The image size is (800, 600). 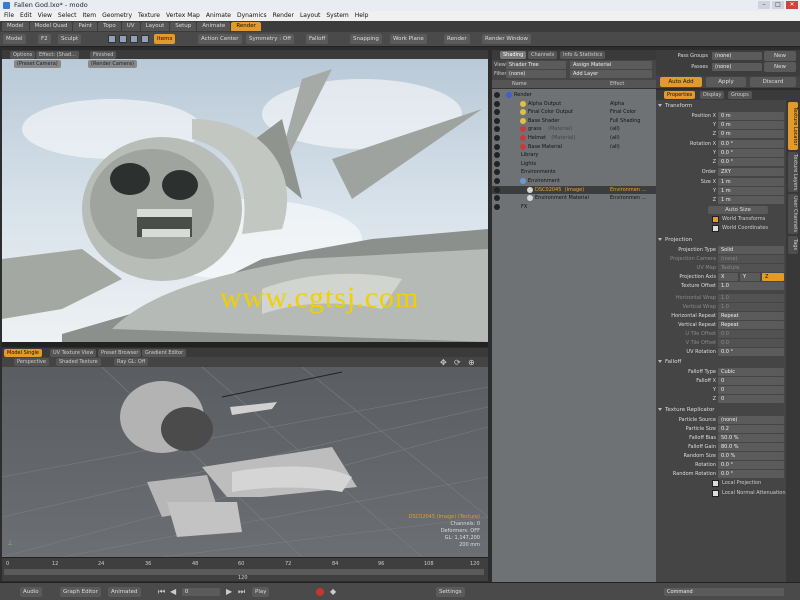 What do you see at coordinates (773, 277) in the screenshot?
I see `projection-axis-z: Z` at bounding box center [773, 277].